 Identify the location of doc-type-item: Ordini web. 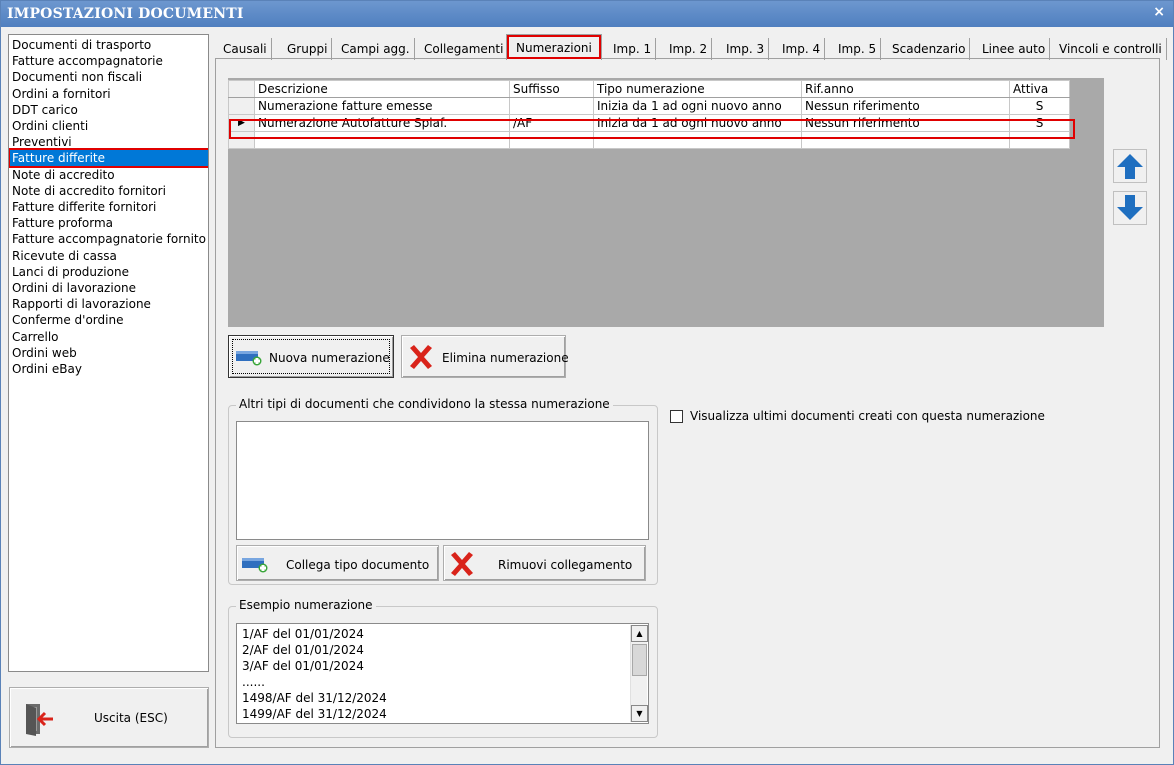
(109, 353).